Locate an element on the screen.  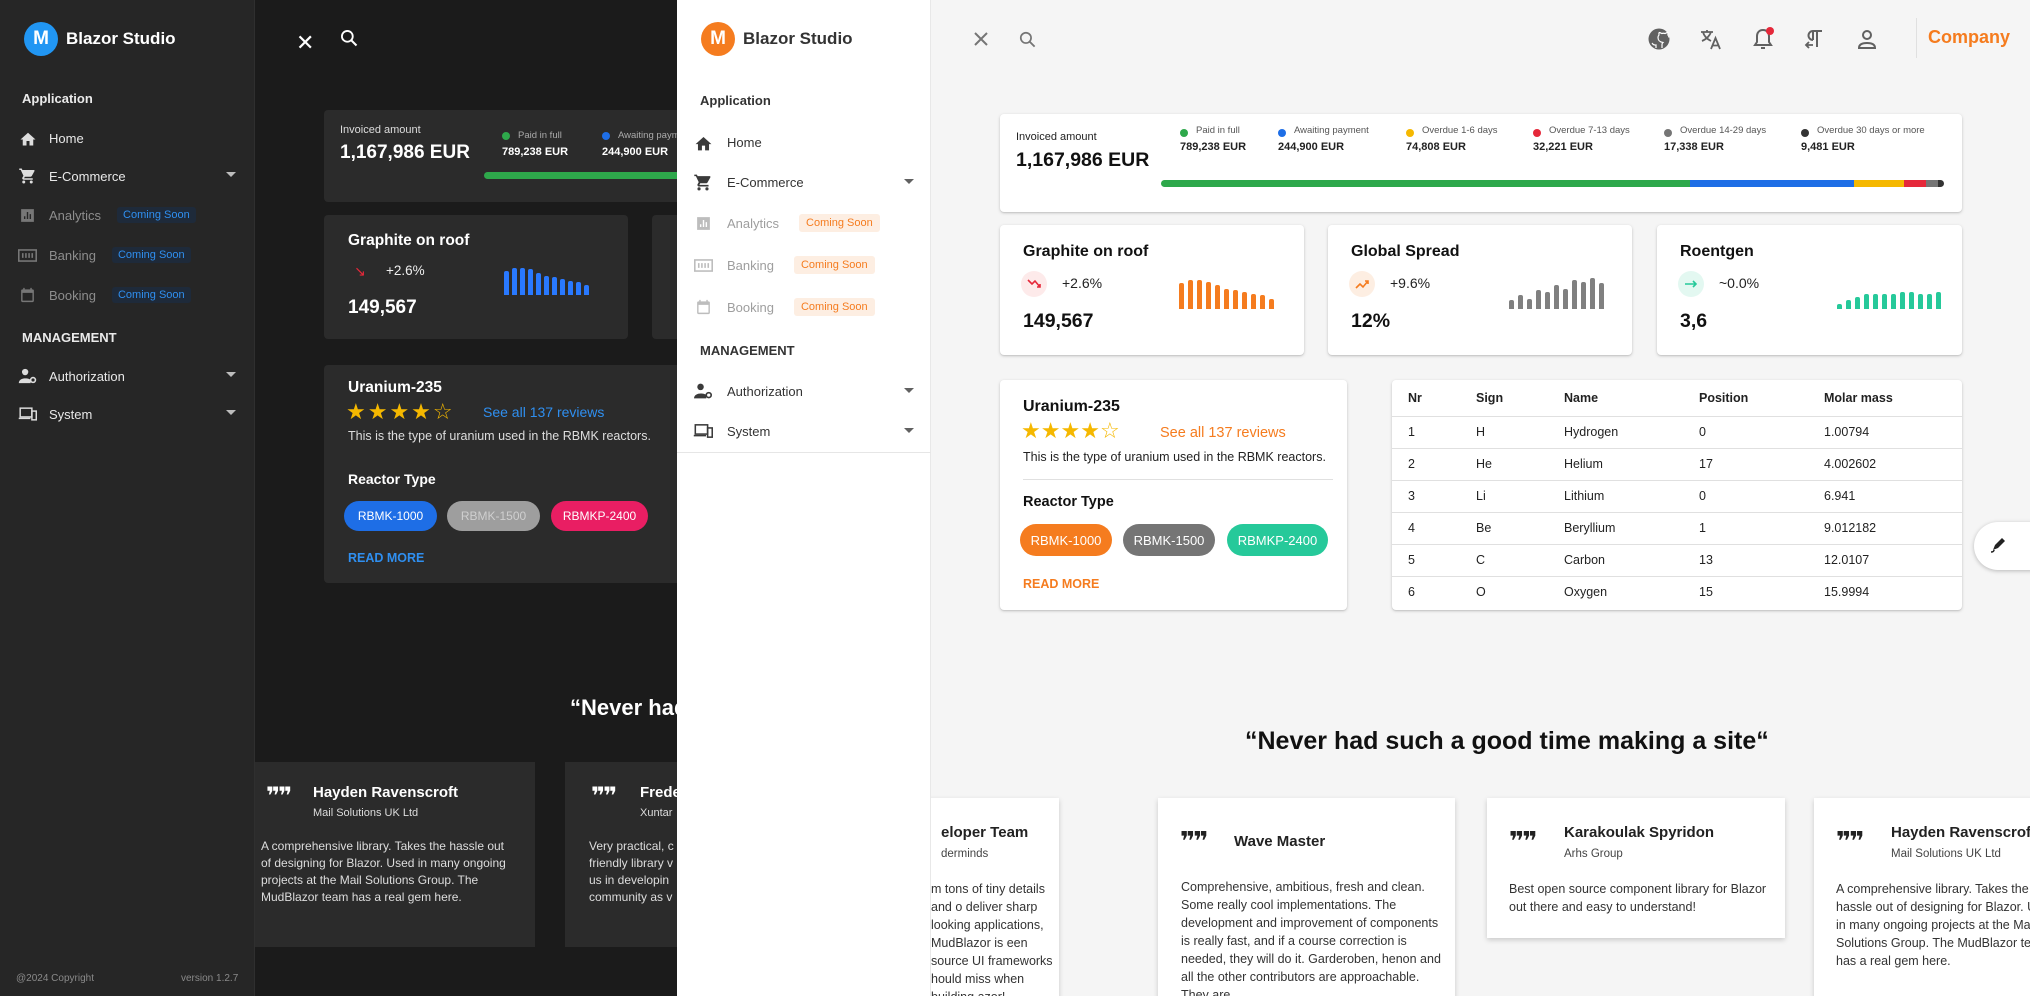
company-link: Company is located at coordinates (1969, 37).